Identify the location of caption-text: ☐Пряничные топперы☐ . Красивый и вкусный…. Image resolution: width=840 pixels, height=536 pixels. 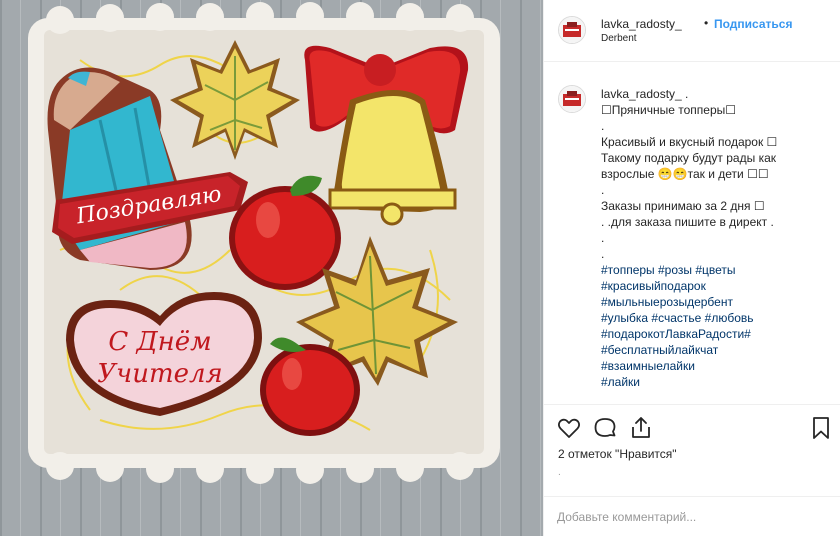
(716, 246).